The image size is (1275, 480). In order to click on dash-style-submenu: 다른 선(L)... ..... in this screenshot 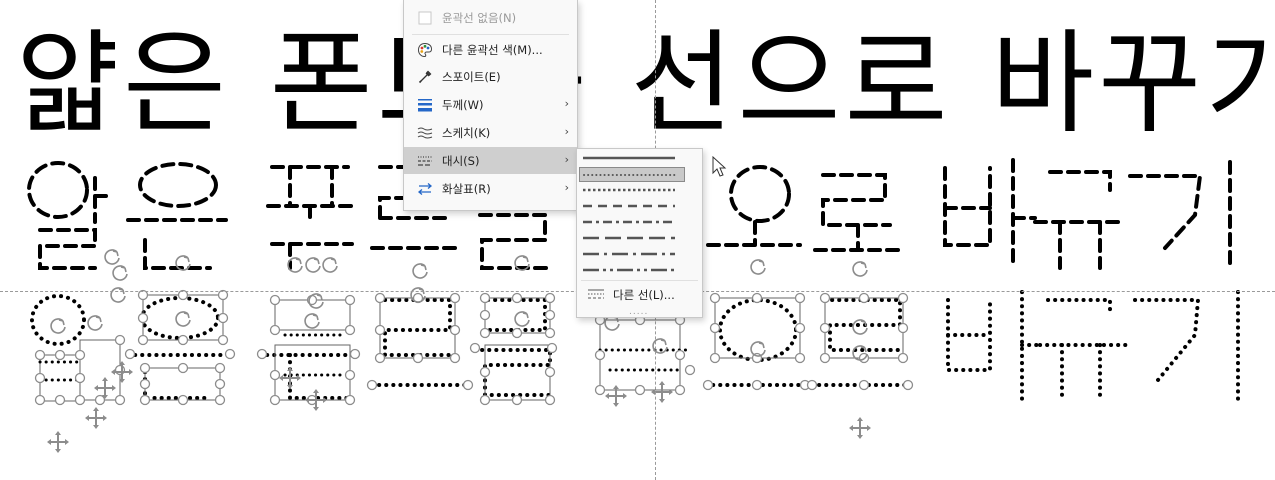, I will do `click(639, 233)`.